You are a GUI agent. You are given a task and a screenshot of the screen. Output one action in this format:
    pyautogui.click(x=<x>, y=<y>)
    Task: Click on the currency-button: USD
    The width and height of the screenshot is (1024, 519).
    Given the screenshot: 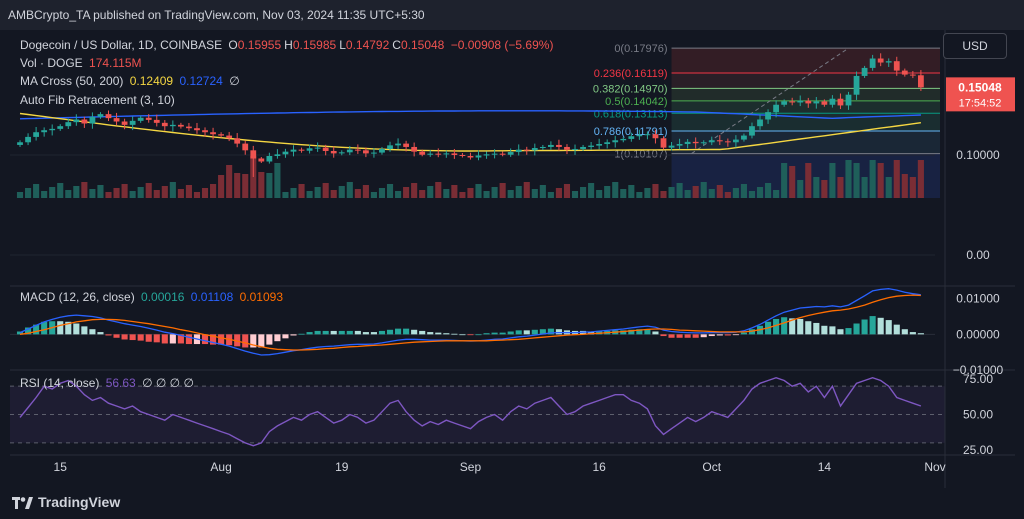 What is the action you would take?
    pyautogui.click(x=975, y=46)
    